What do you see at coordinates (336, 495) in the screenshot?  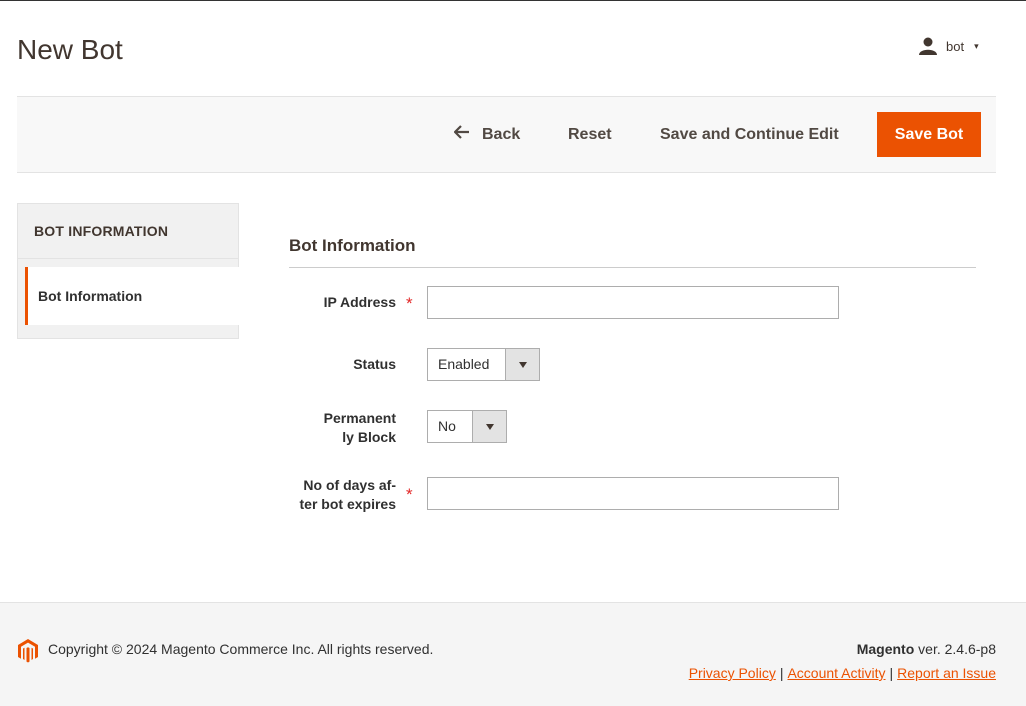 I see `days-expire-label: No of days af- ter bot expires` at bounding box center [336, 495].